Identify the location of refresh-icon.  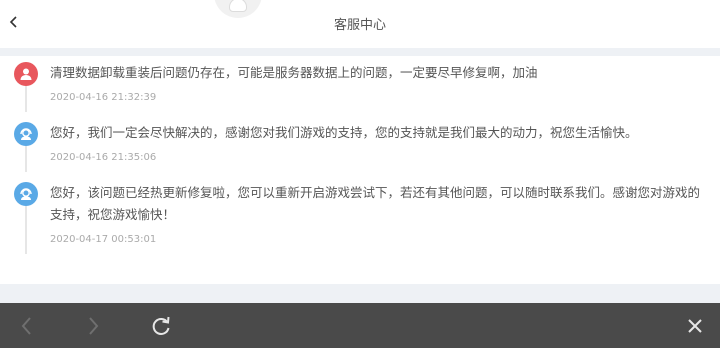
(161, 325).